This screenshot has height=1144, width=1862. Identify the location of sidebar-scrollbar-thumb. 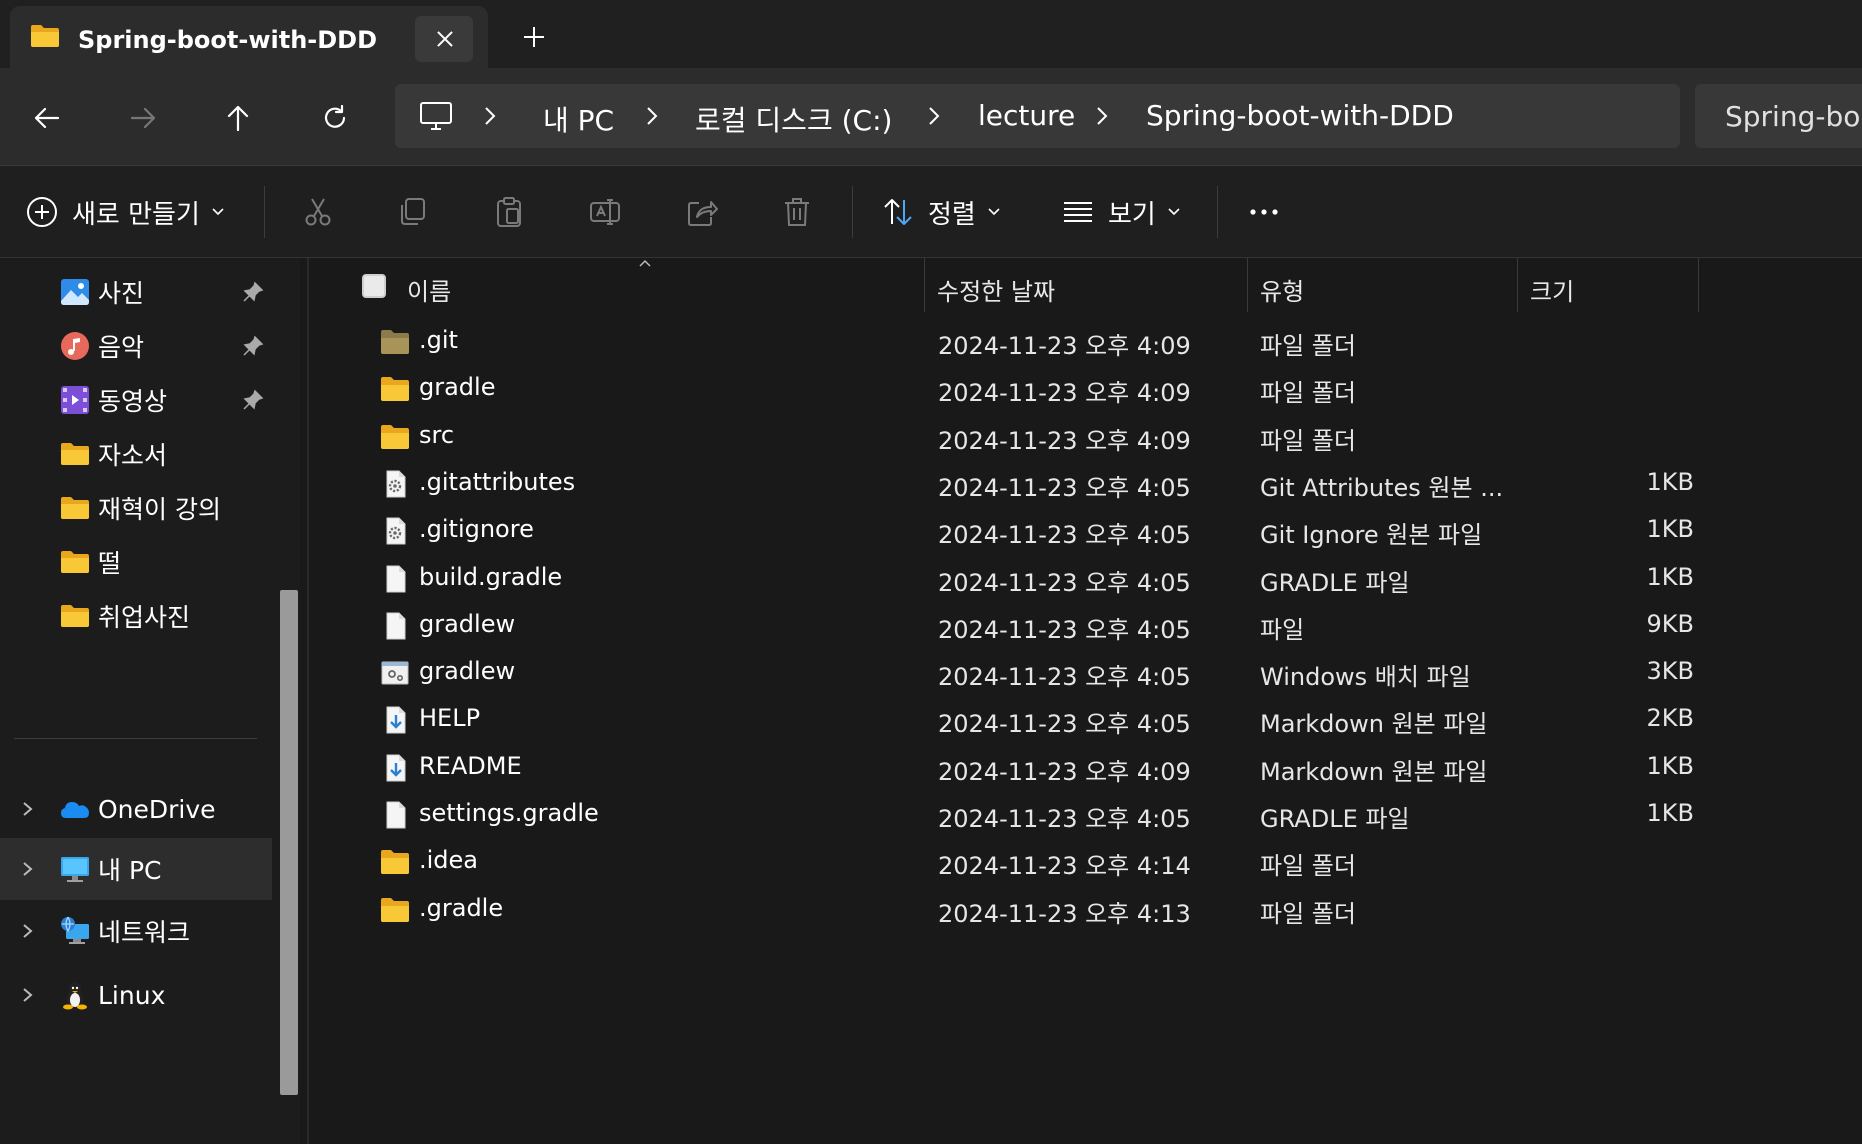
(289, 842).